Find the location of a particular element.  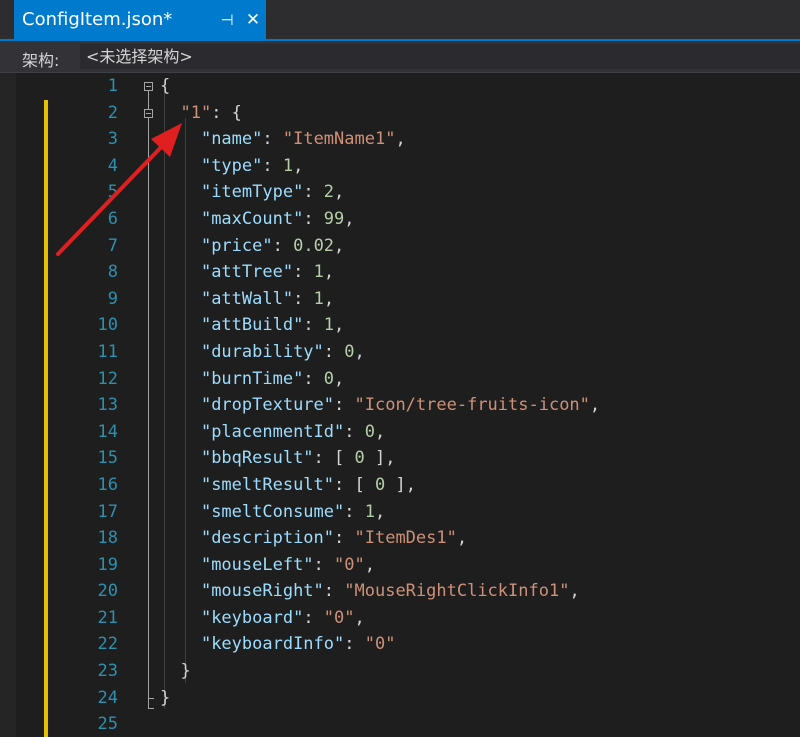

line-number: 15 is located at coordinates (107, 458).